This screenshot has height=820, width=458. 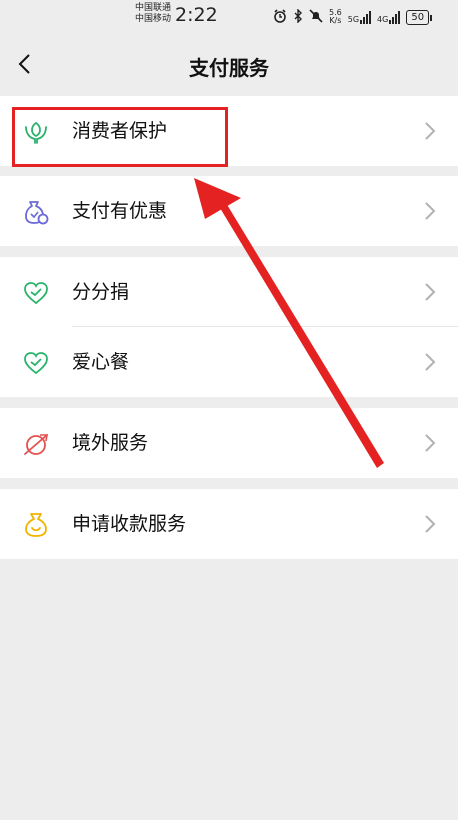 I want to click on status-bar: 中国联通 中国移动 2:22 5.6 K/s 5G 4G 50, so click(x=229, y=17).